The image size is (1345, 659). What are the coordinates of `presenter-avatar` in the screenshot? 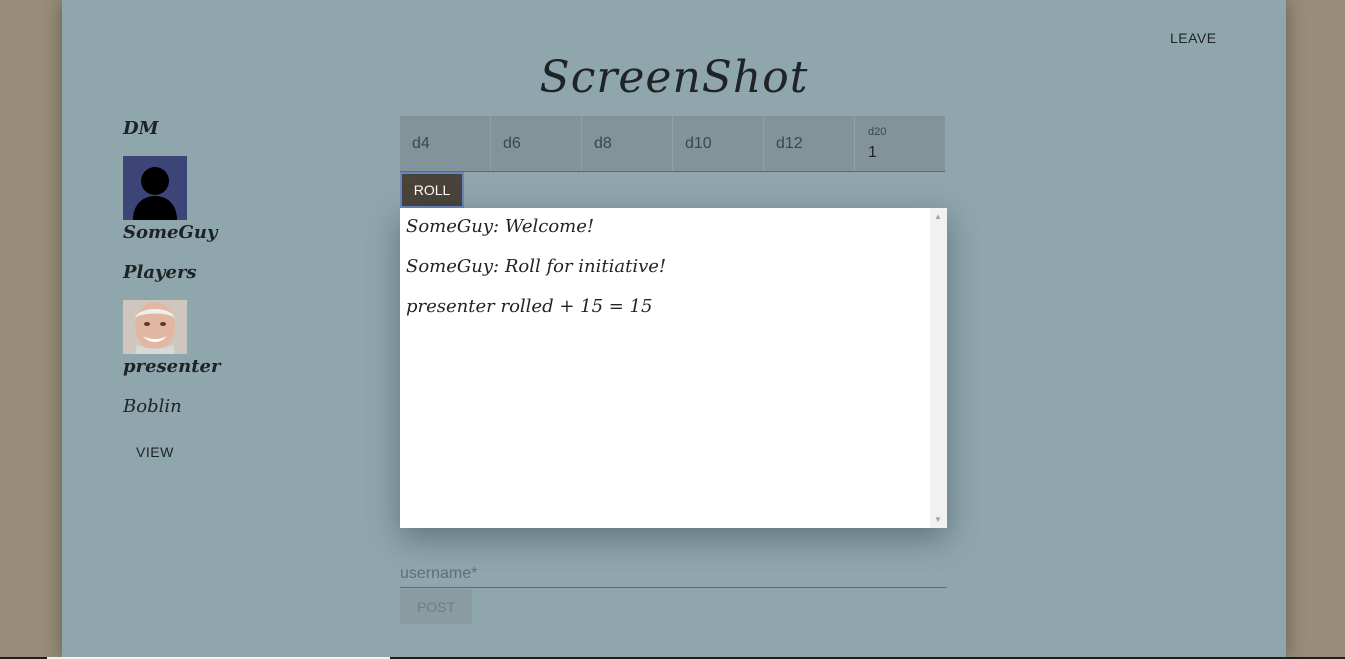 It's located at (155, 327).